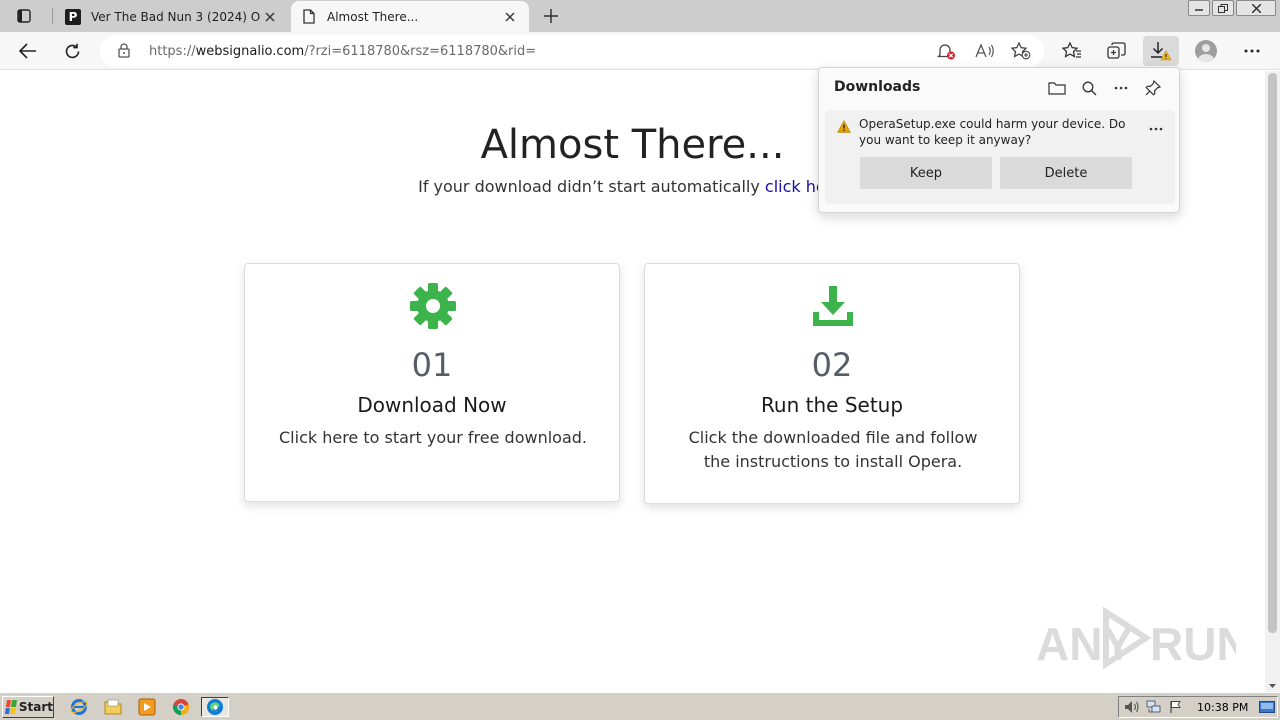 This screenshot has width=1280, height=720. I want to click on chrome-icon, so click(181, 707).